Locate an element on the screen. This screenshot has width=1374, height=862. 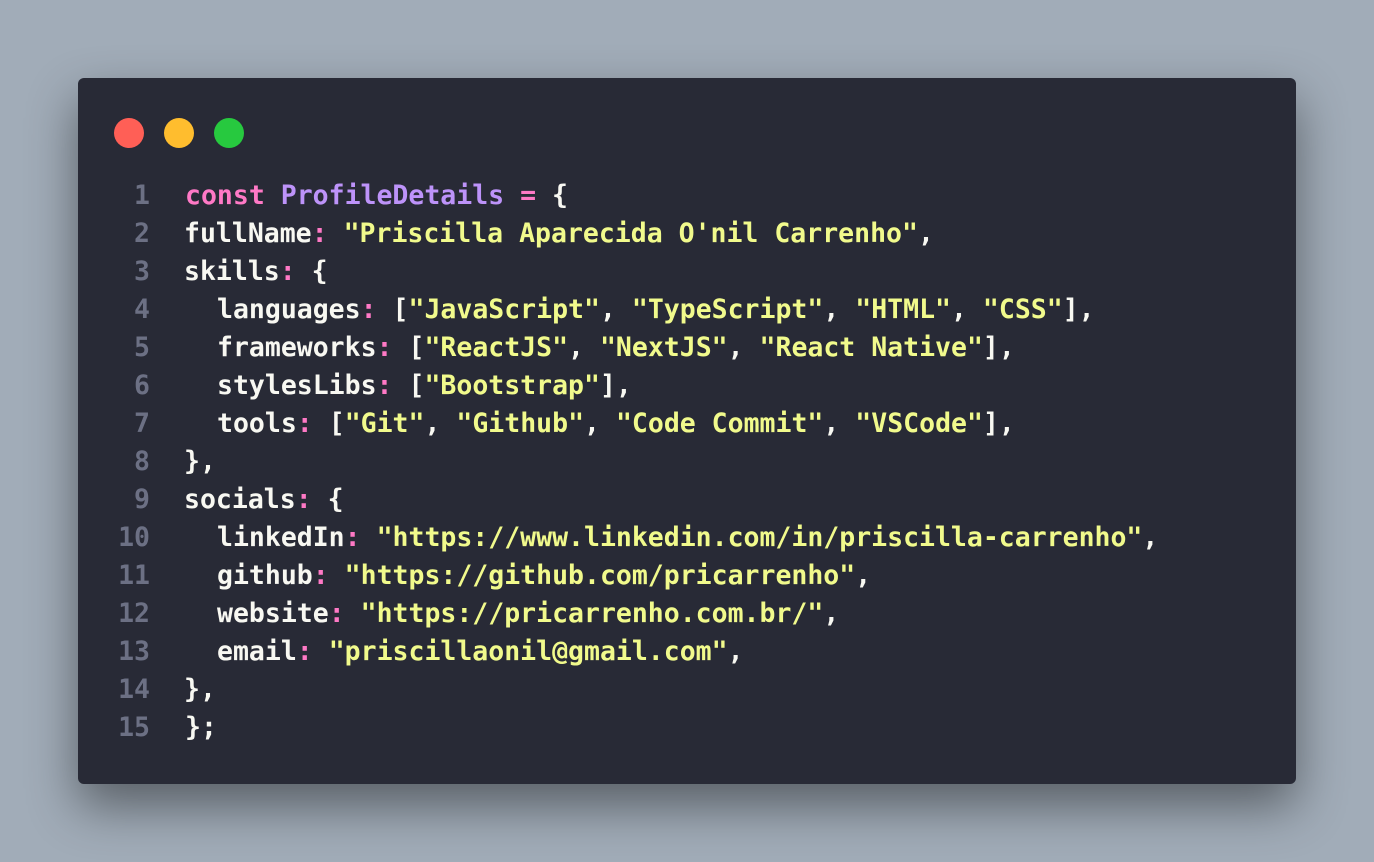
line-content: skills: { is located at coordinates (239, 272).